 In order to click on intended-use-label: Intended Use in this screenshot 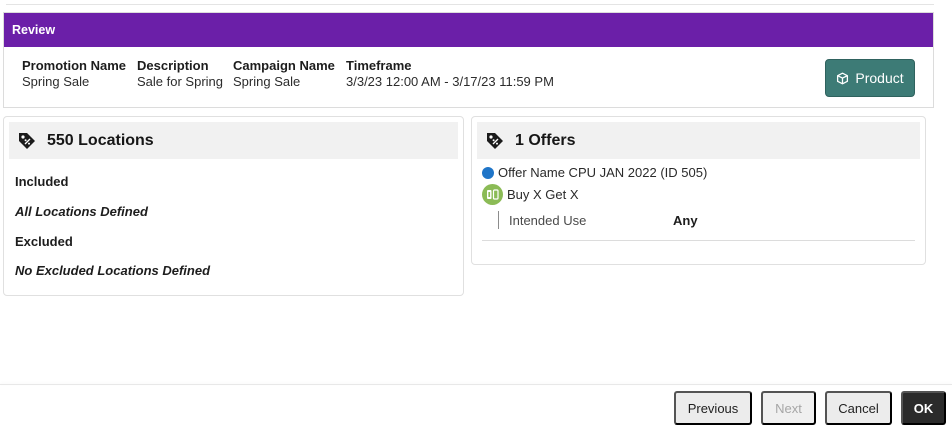, I will do `click(548, 220)`.